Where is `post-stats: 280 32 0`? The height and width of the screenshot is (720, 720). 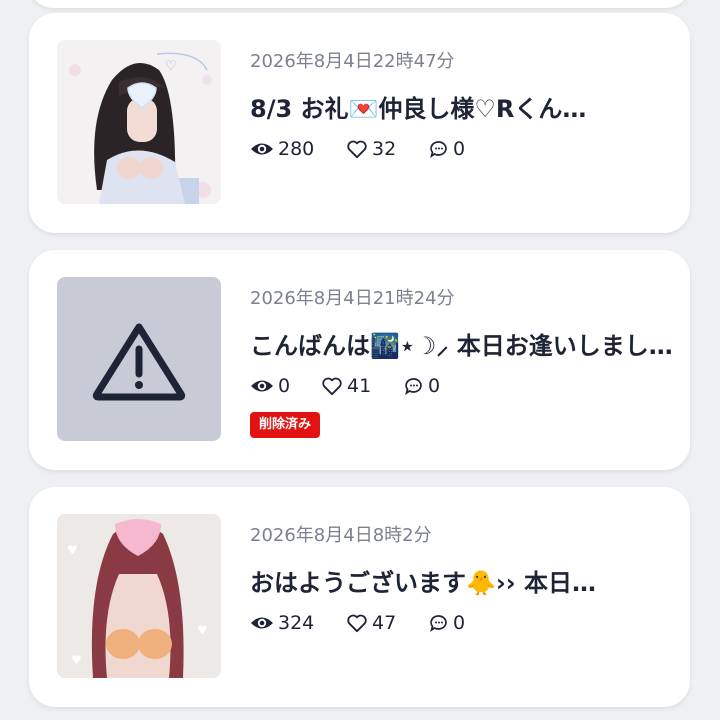
post-stats: 280 32 0 is located at coordinates (357, 149).